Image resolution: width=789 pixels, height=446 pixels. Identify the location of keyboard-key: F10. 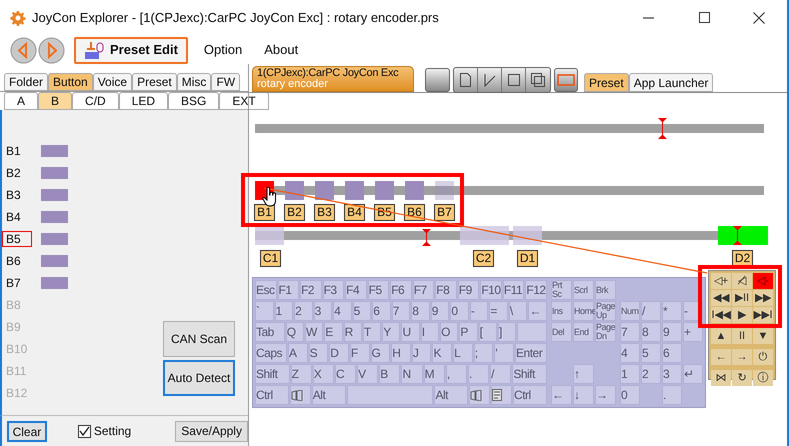
(491, 290).